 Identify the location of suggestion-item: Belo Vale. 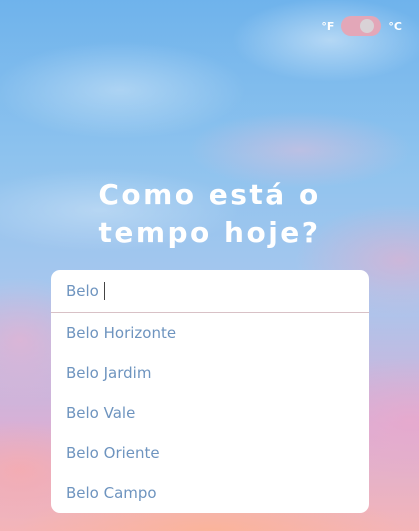
(210, 413).